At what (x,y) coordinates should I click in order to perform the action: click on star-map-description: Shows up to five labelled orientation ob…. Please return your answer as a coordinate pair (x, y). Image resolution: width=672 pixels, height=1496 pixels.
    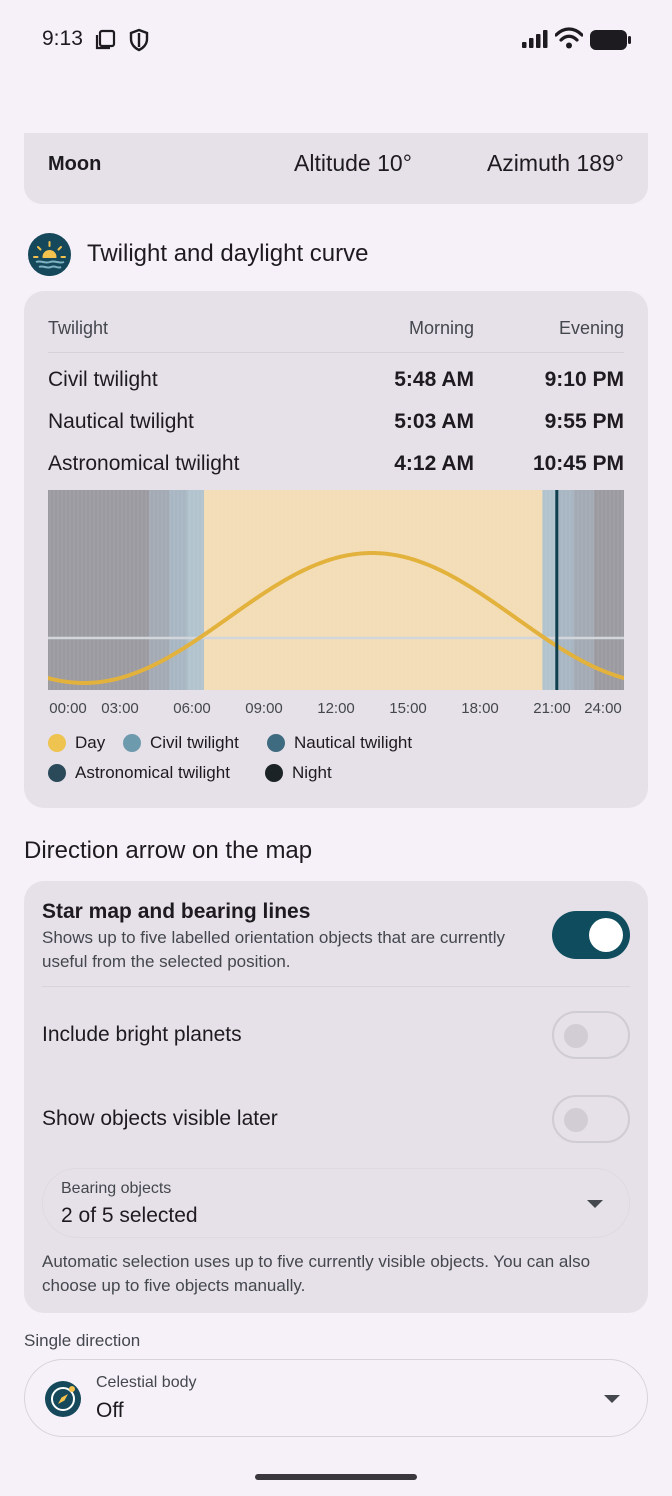
    Looking at the image, I should click on (274, 949).